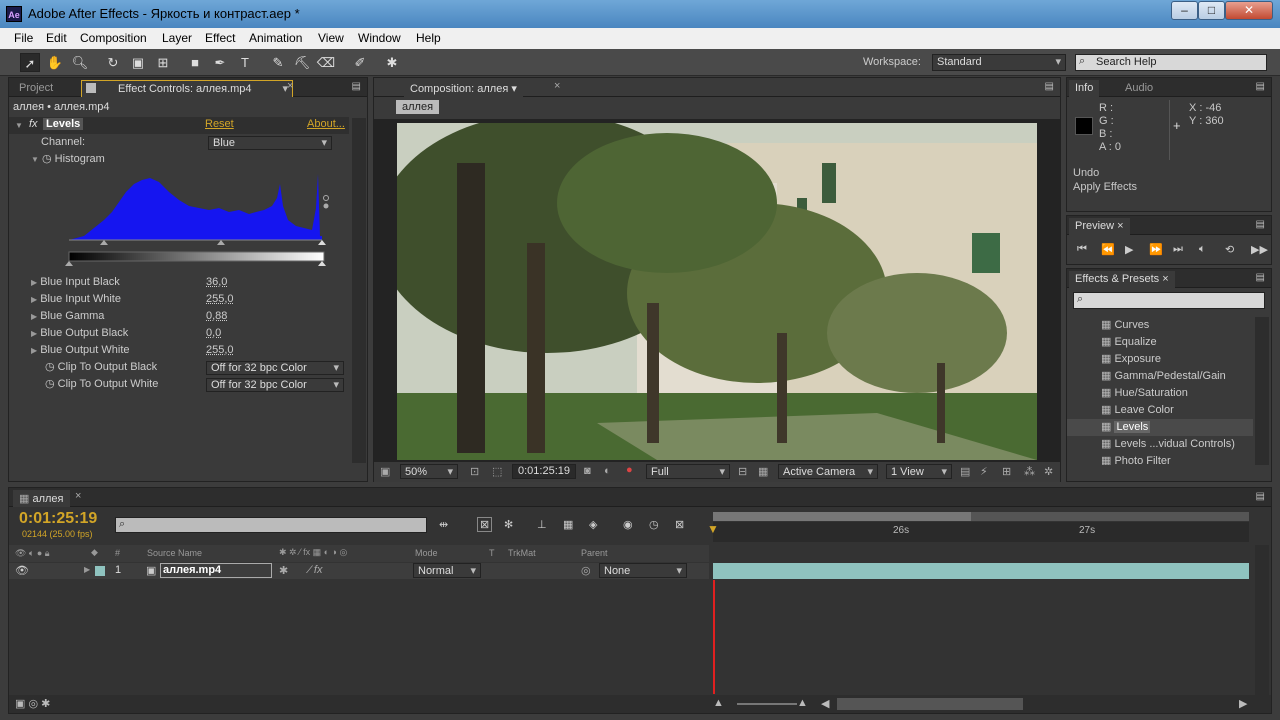 The height and width of the screenshot is (720, 1280). What do you see at coordinates (654, 524) in the screenshot?
I see `stopwatch-icon: ◷` at bounding box center [654, 524].